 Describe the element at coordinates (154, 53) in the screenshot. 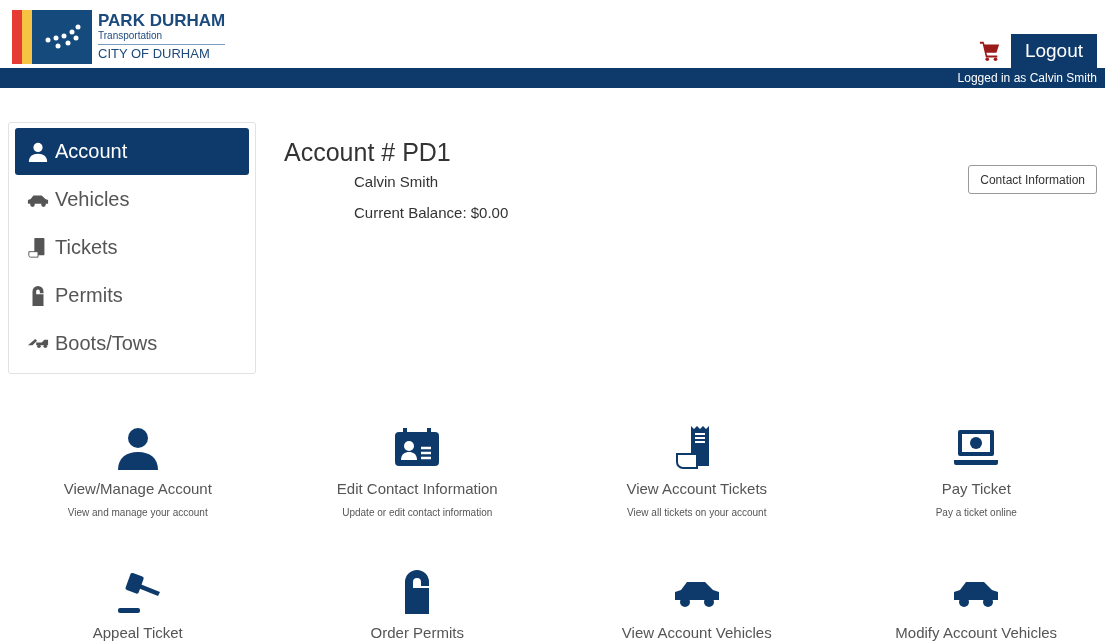

I see `logo-city: CITY OF DURHAM` at that location.